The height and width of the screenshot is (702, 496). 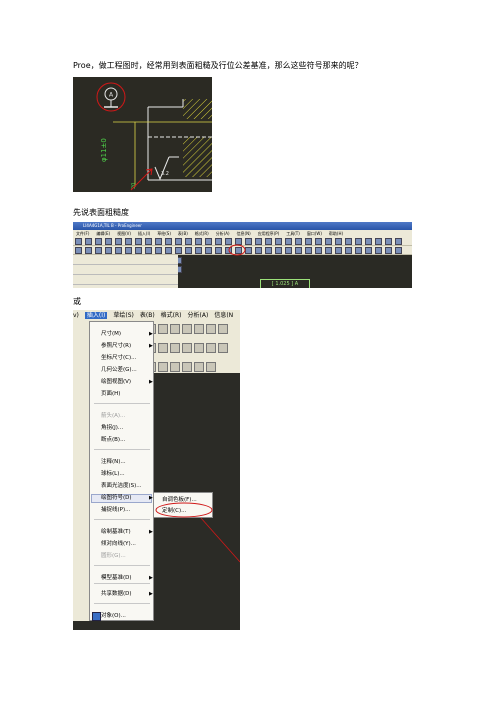 I want to click on menu-item: v), so click(x=76, y=315).